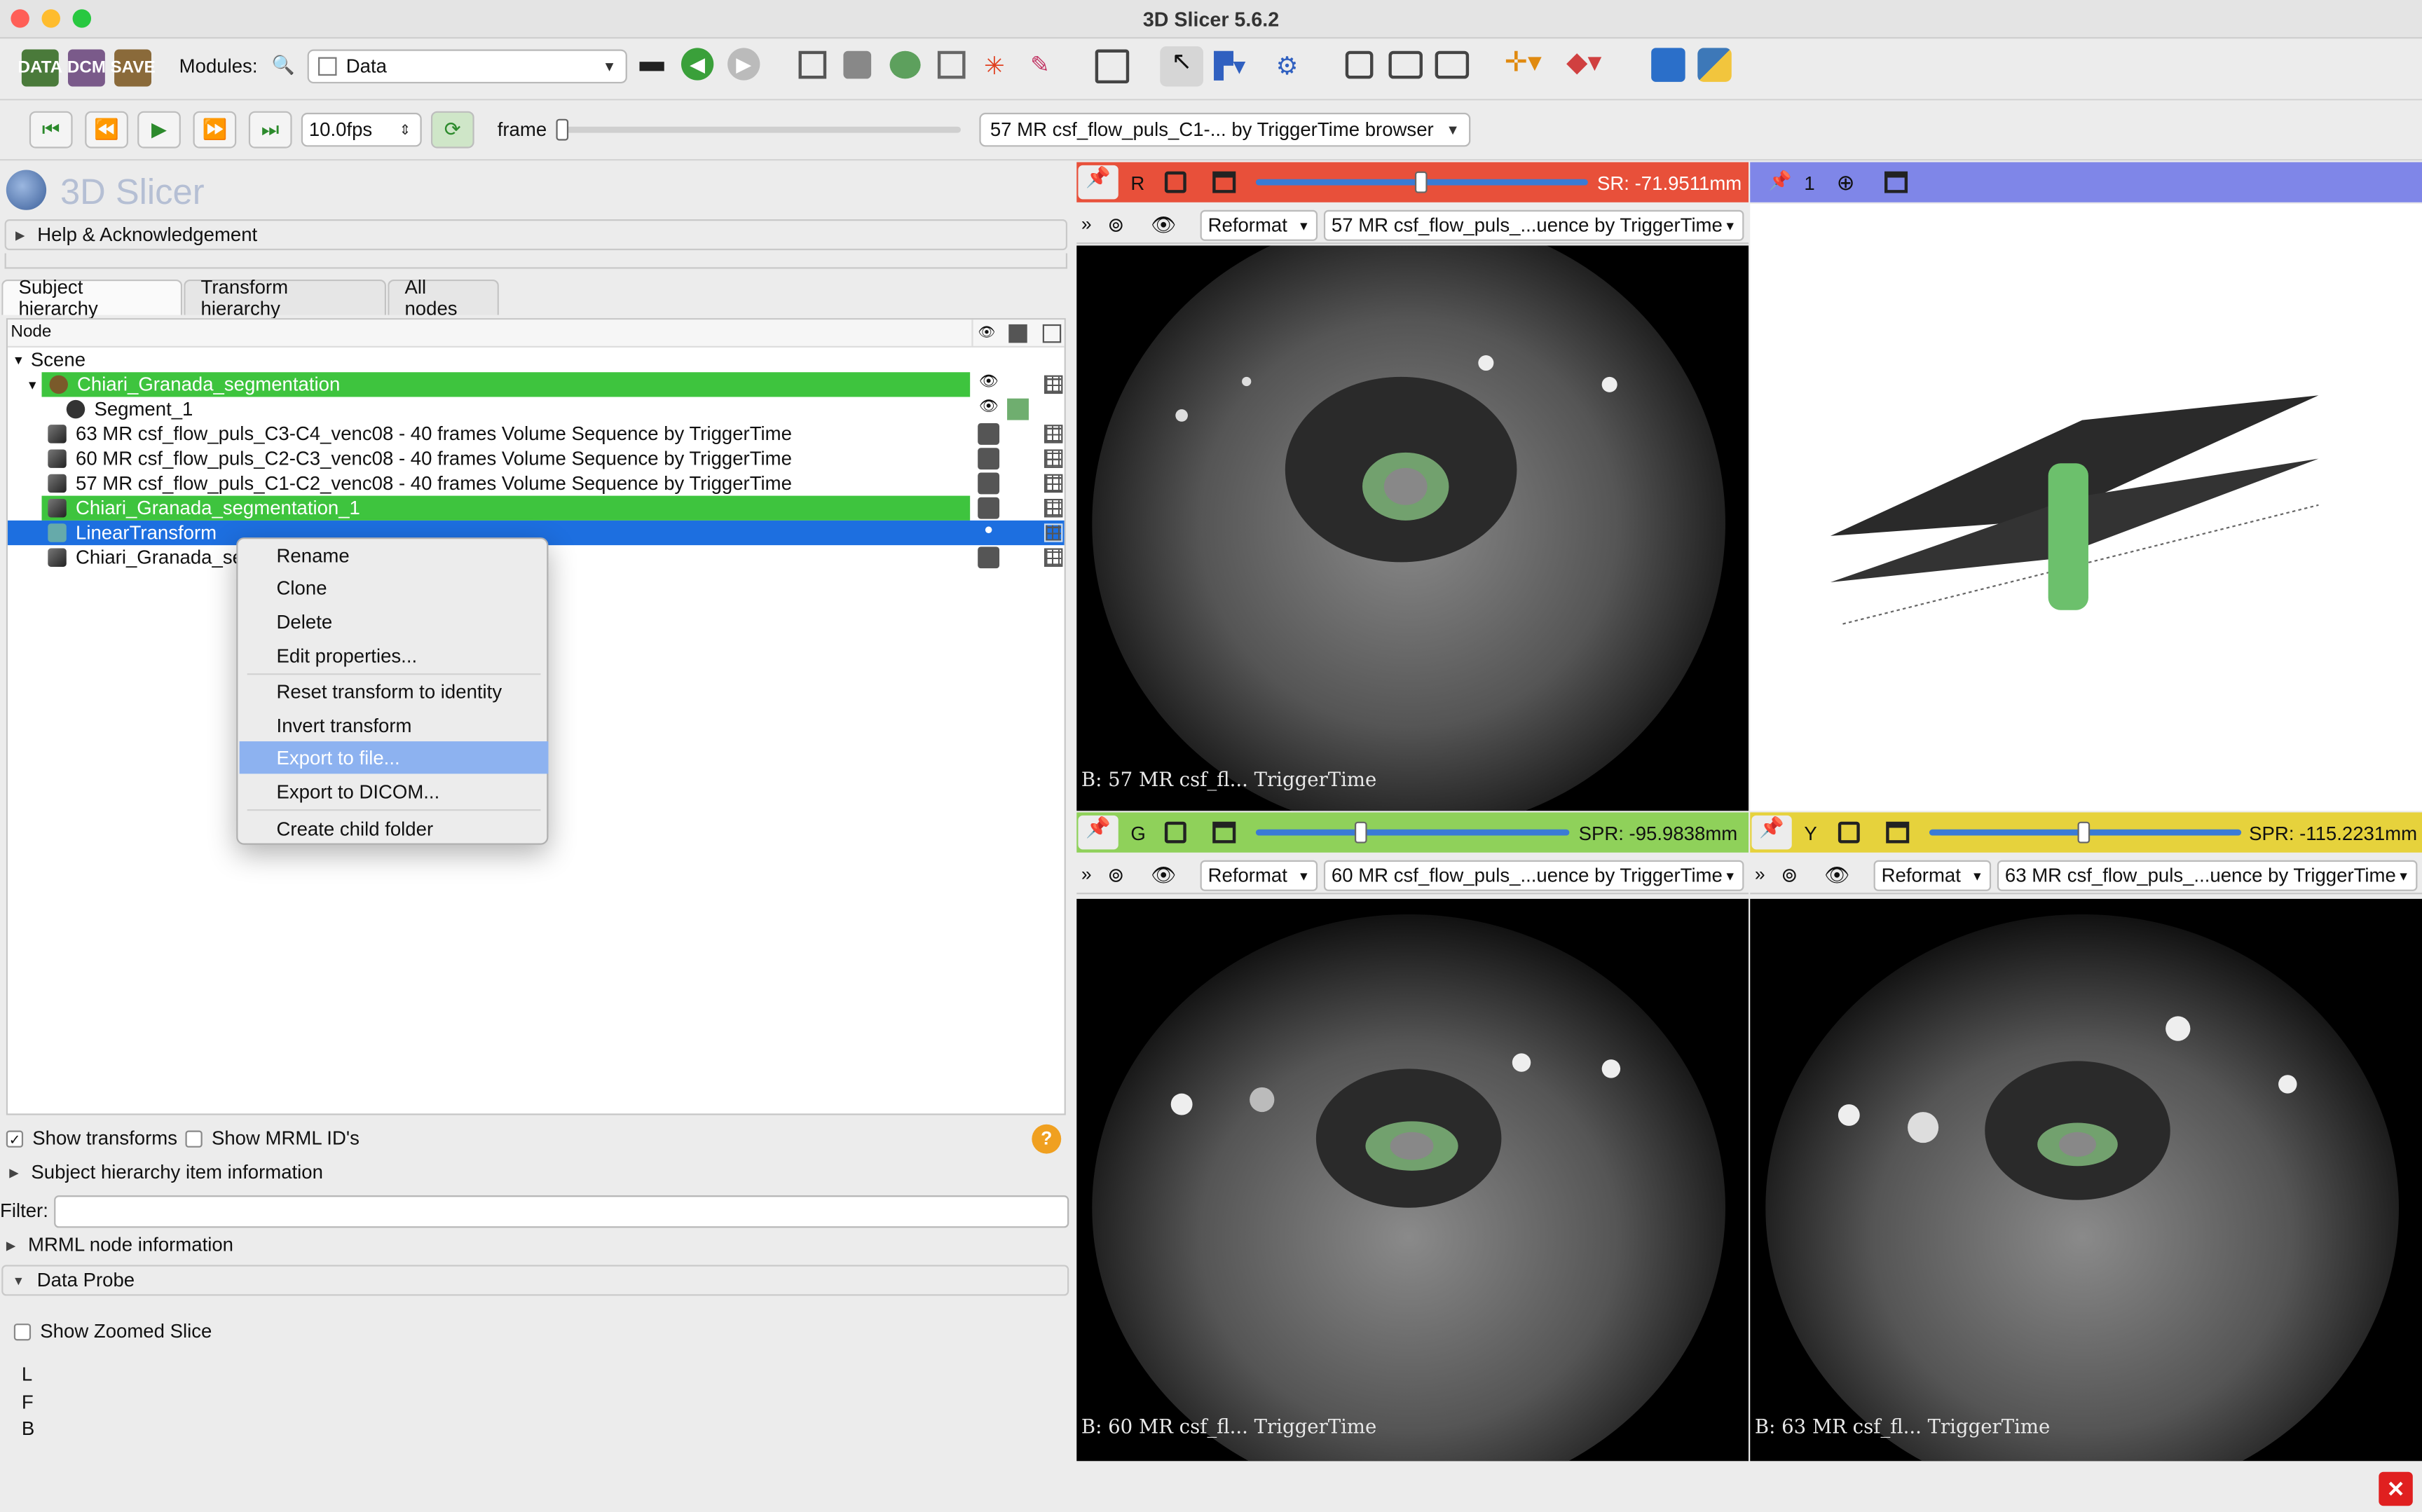 The height and width of the screenshot is (1512, 2422). I want to click on yellow-slice-image: B: 63 MR csf_fl... TriggerTime, so click(2086, 1180).